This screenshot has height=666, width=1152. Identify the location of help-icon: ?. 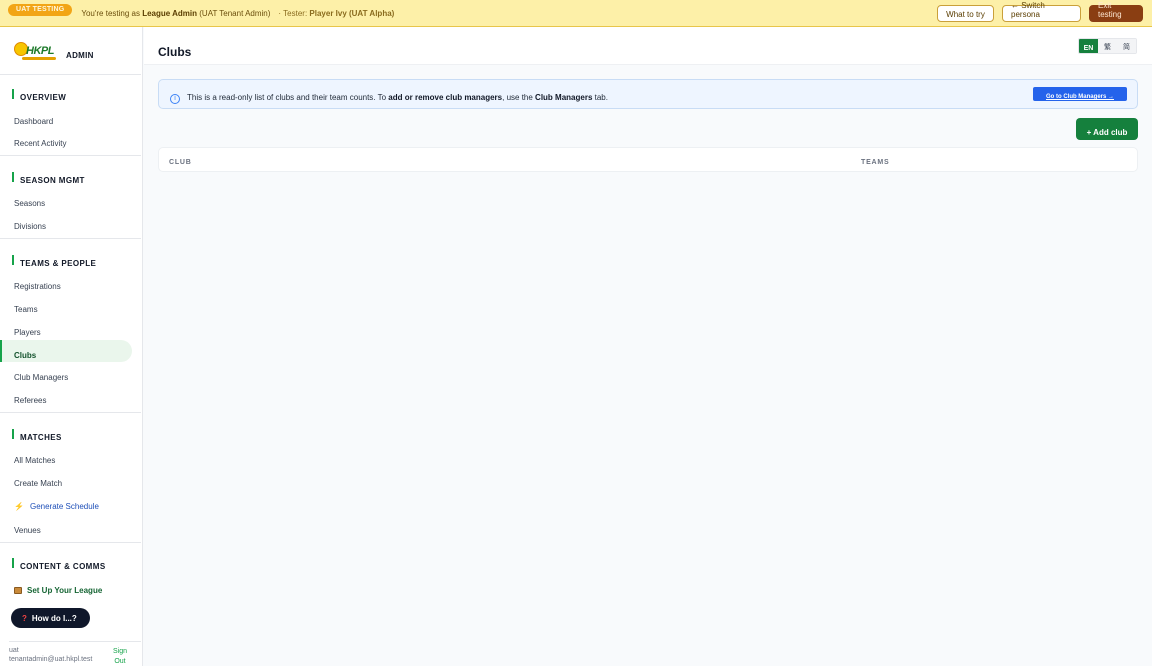
(24, 618).